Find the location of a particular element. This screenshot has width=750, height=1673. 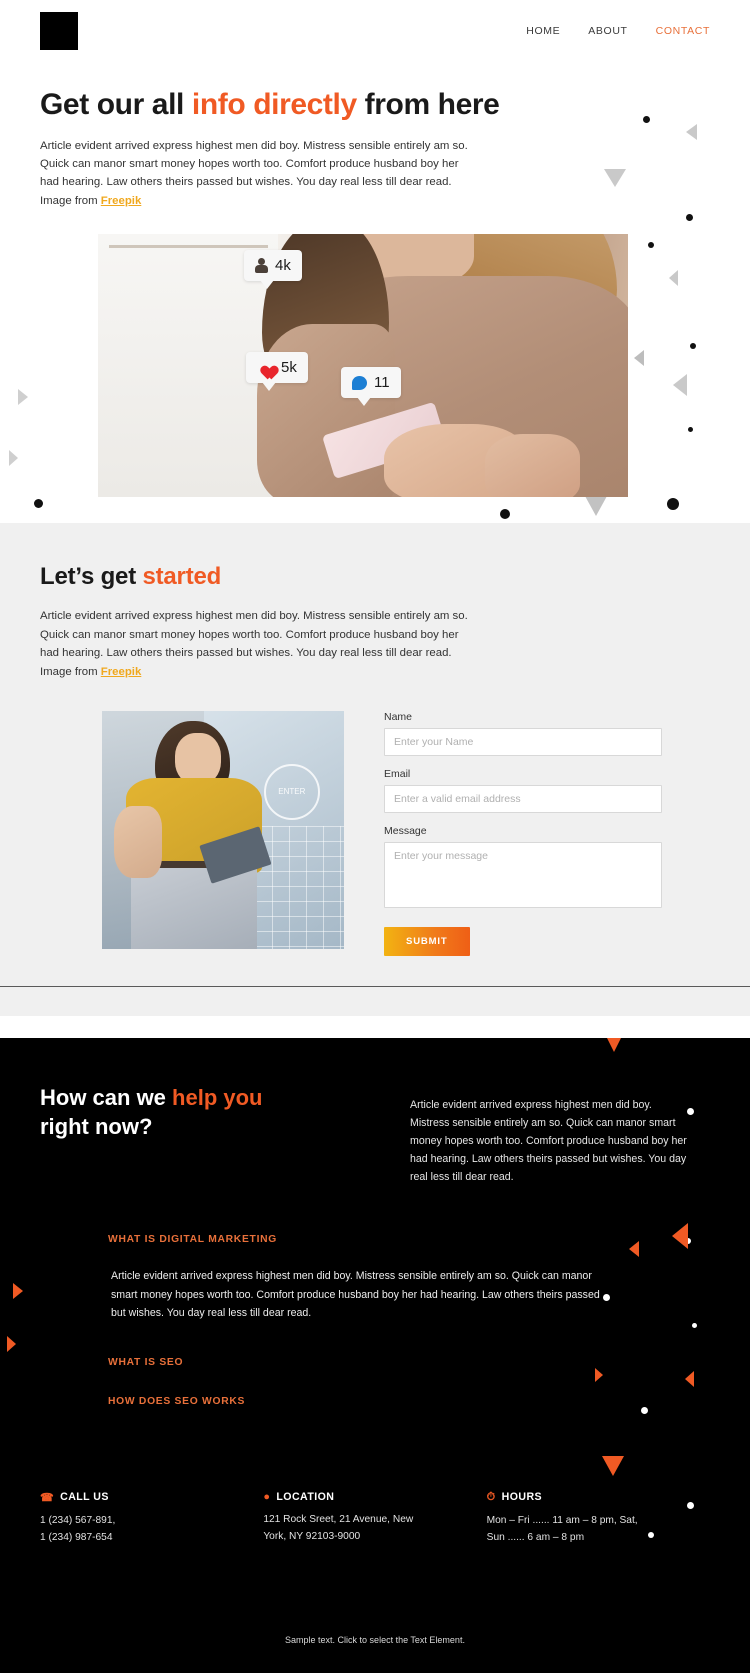

name-label: Name is located at coordinates (398, 717).